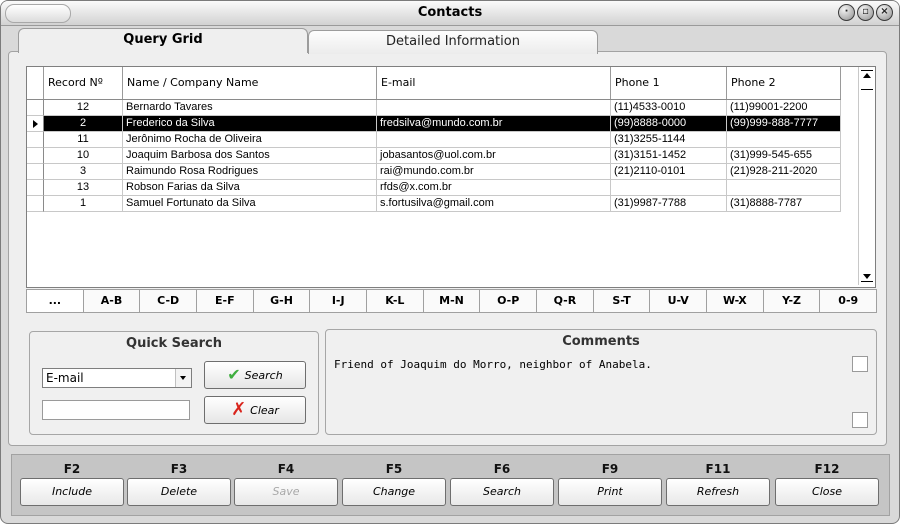 Image resolution: width=900 pixels, height=524 pixels. Describe the element at coordinates (450, 13) in the screenshot. I see `title-bar: Contacts · ▫ ×` at that location.